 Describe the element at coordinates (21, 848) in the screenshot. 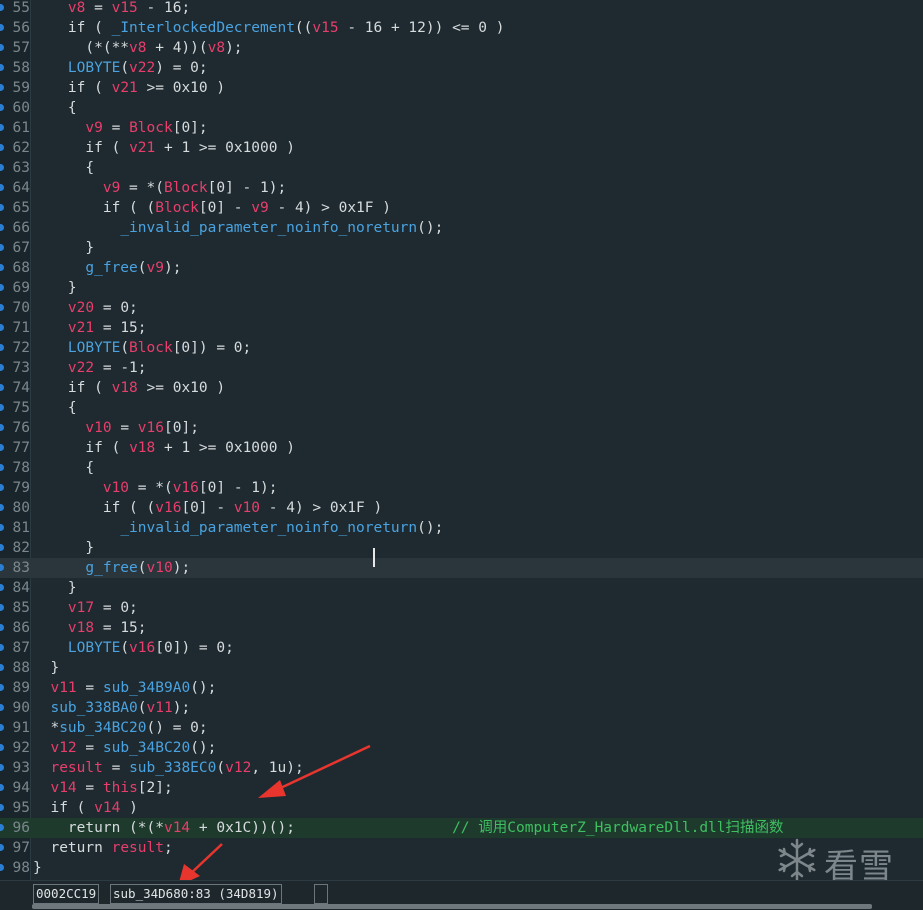

I see `line-number: 97` at that location.